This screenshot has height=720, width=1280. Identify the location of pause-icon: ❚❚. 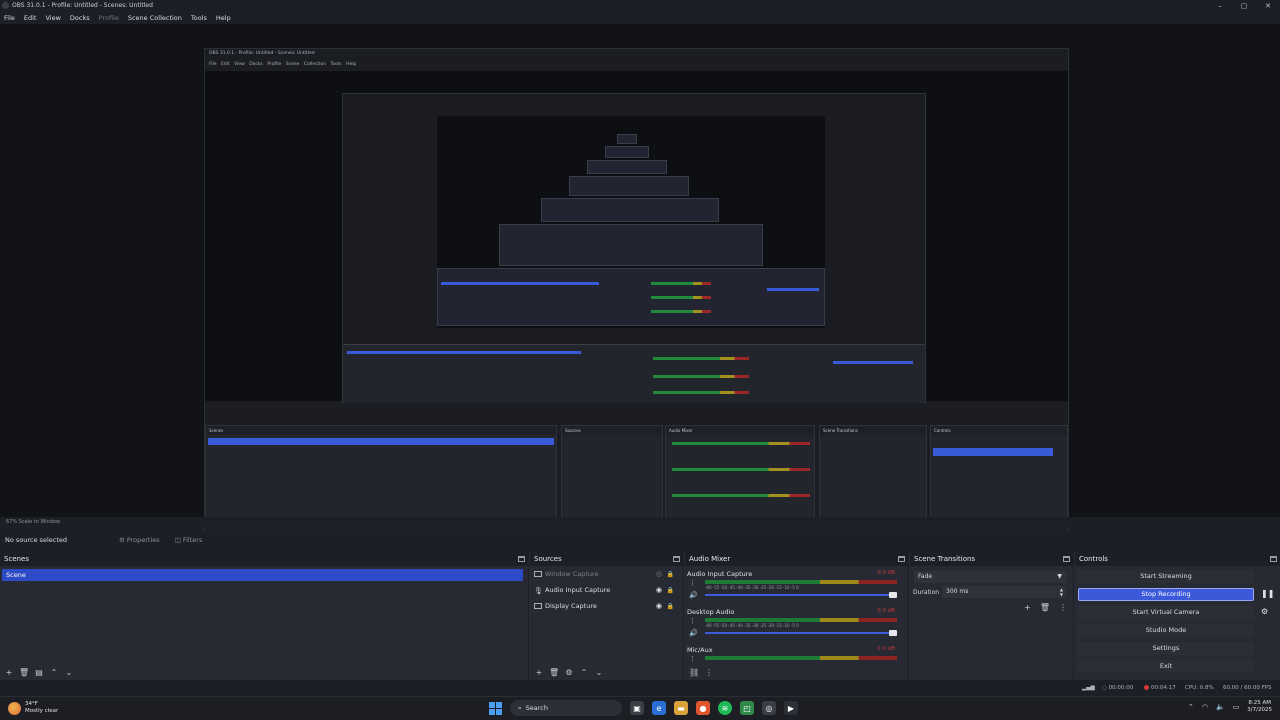
(1267, 593).